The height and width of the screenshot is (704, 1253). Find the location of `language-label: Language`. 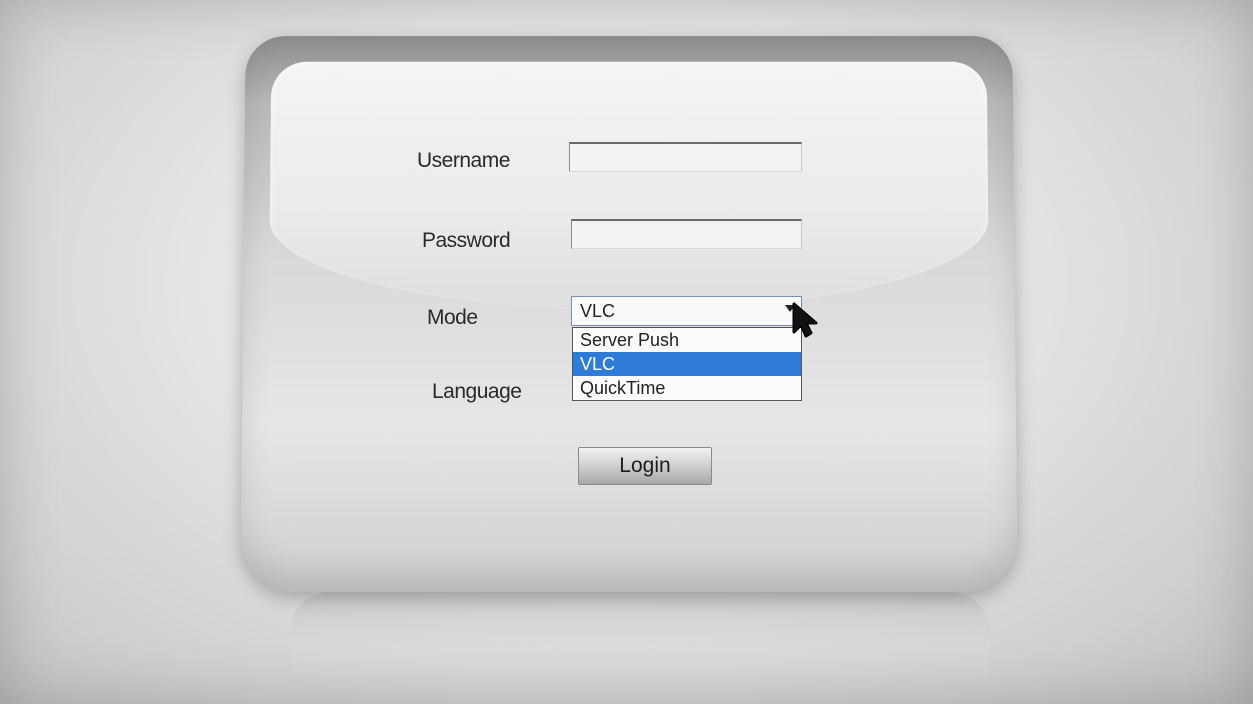

language-label: Language is located at coordinates (477, 391).